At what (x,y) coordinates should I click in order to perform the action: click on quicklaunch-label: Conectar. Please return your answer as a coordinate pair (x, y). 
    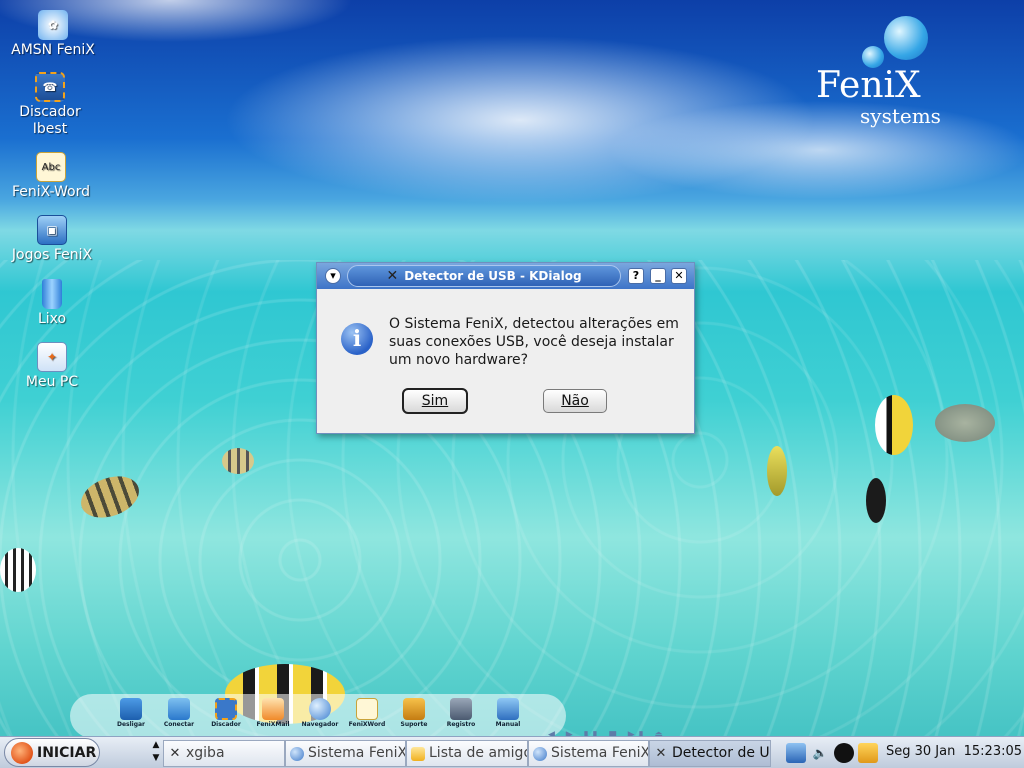
    Looking at the image, I should click on (179, 724).